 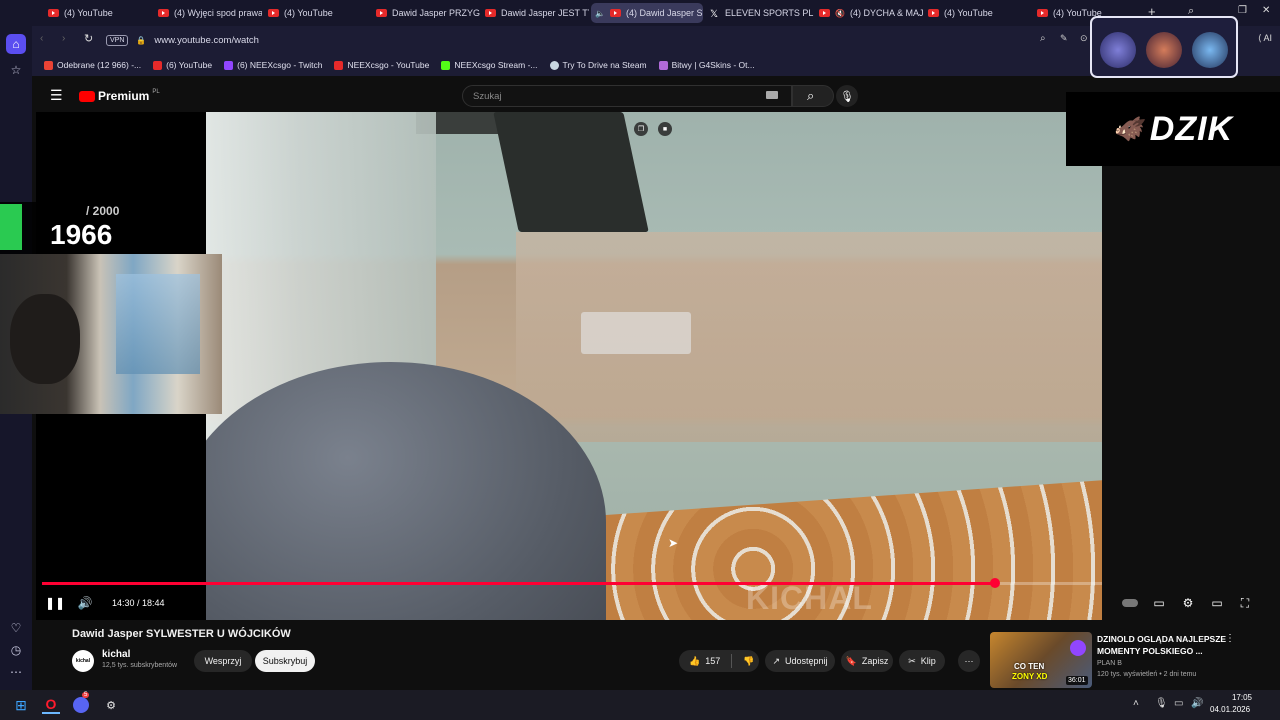 What do you see at coordinates (426, 13) in the screenshot?
I see `tab: Dawid Jasper PRZYGODY` at bounding box center [426, 13].